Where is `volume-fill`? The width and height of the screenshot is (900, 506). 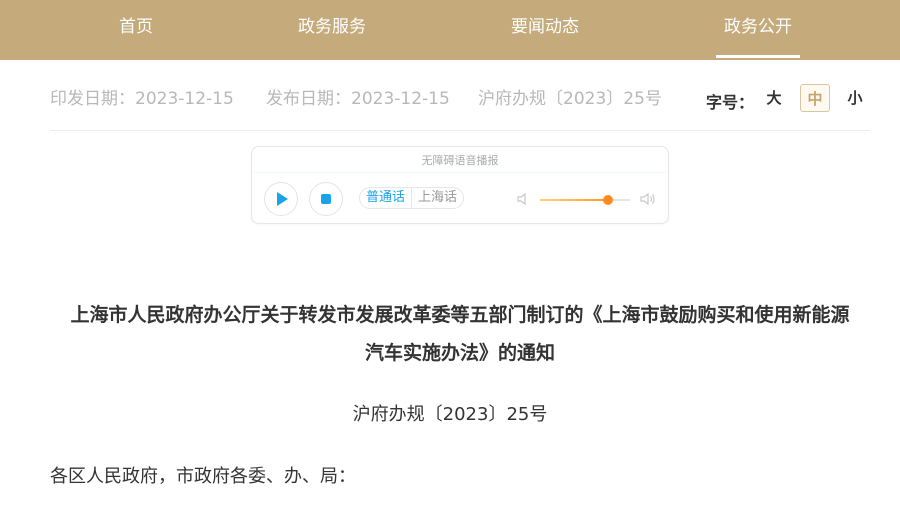 volume-fill is located at coordinates (574, 200).